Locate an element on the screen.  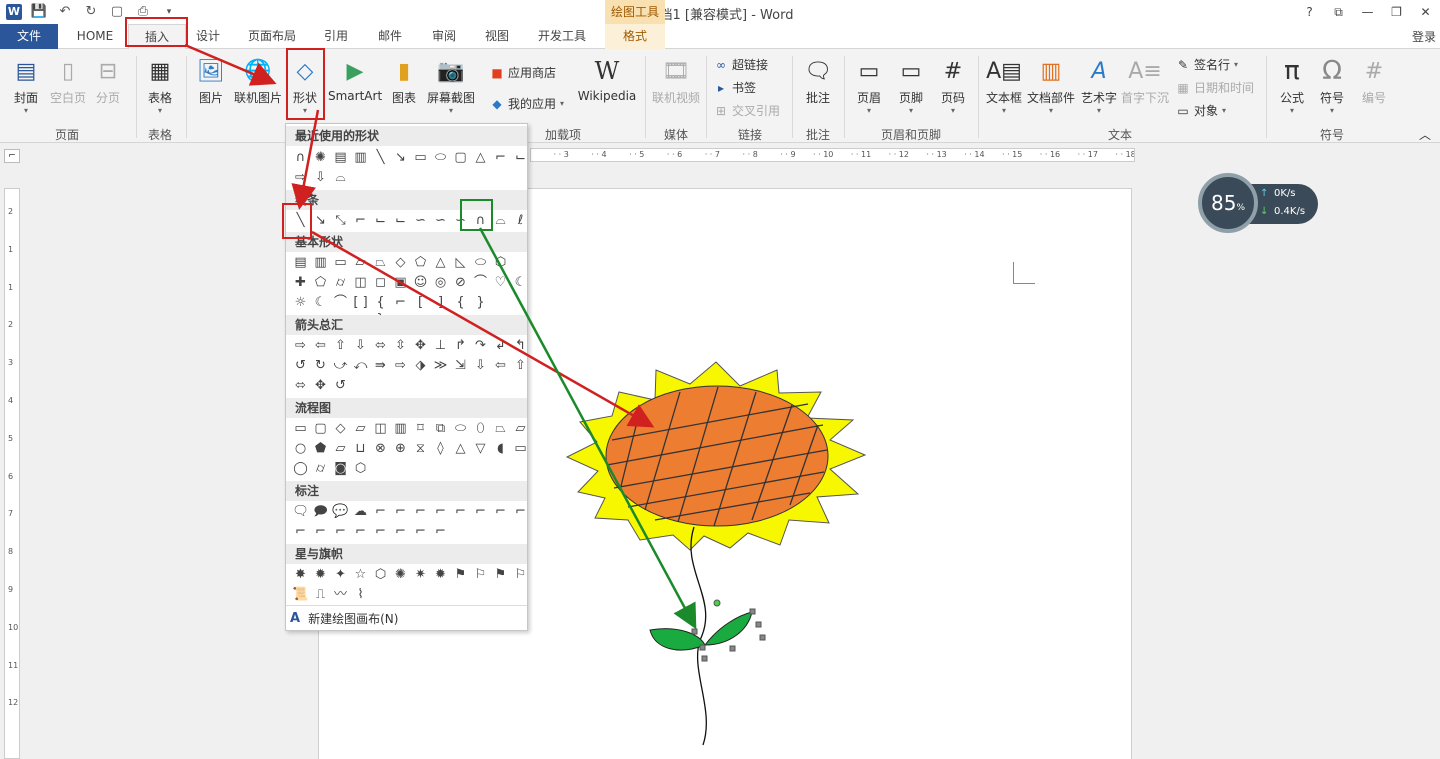
usage-percent: 85 is located at coordinates (1223, 203).